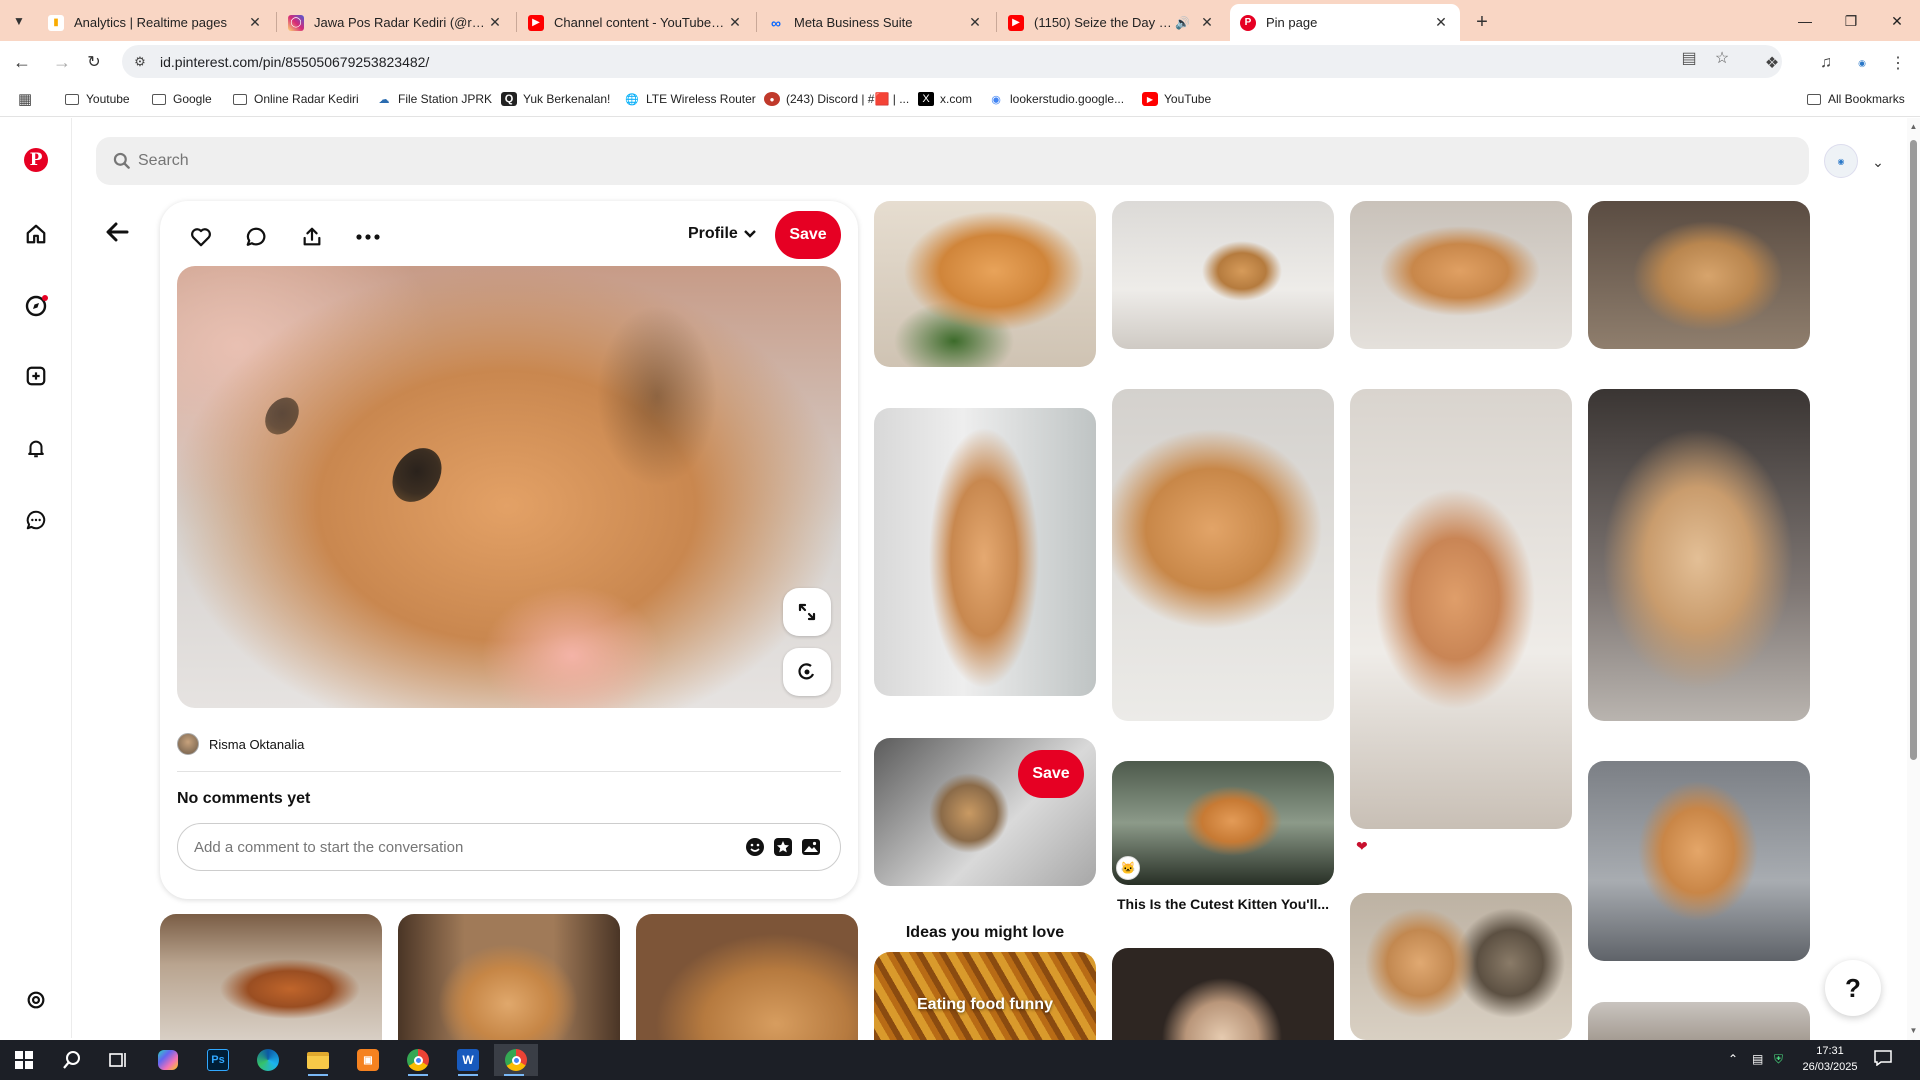 This screenshot has width=1920, height=1080. Describe the element at coordinates (1841, 161) in the screenshot. I see `account-avatar: ◉` at that location.